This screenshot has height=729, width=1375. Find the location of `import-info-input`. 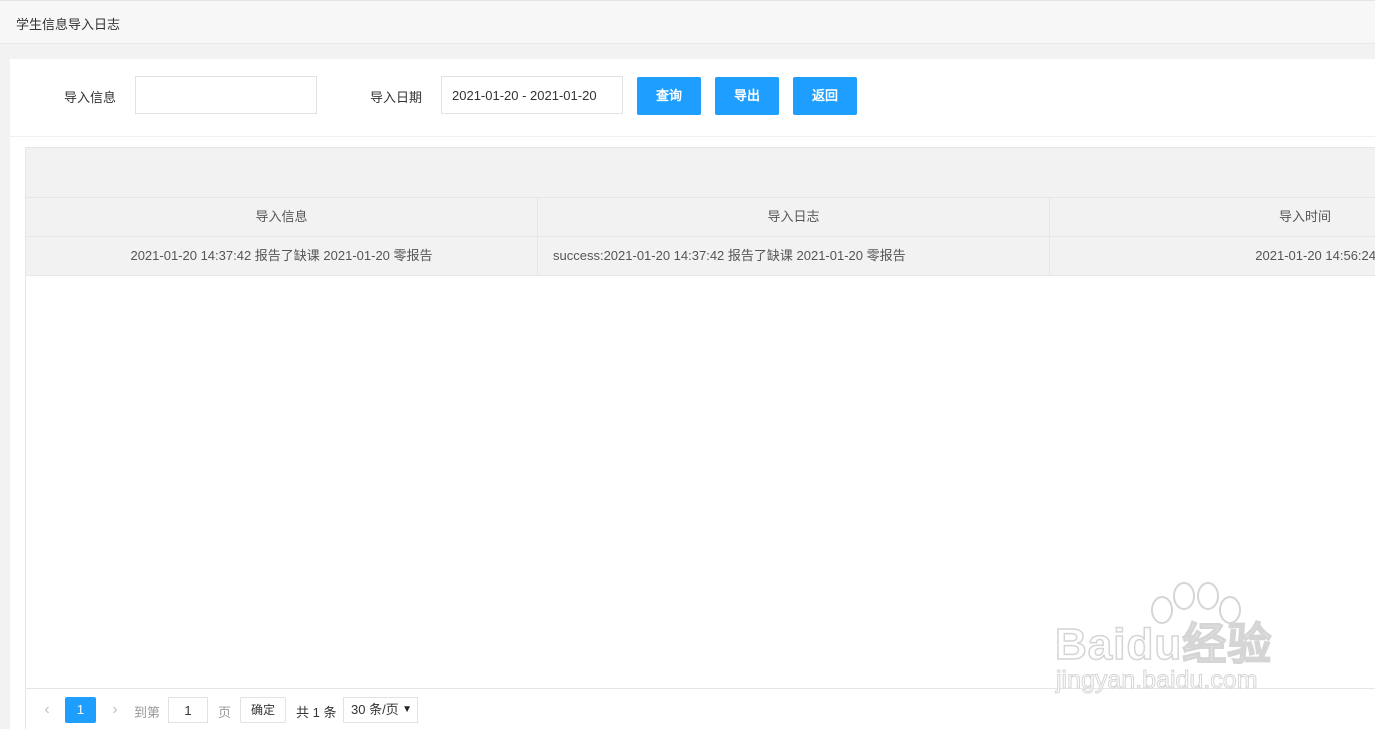

import-info-input is located at coordinates (226, 95).